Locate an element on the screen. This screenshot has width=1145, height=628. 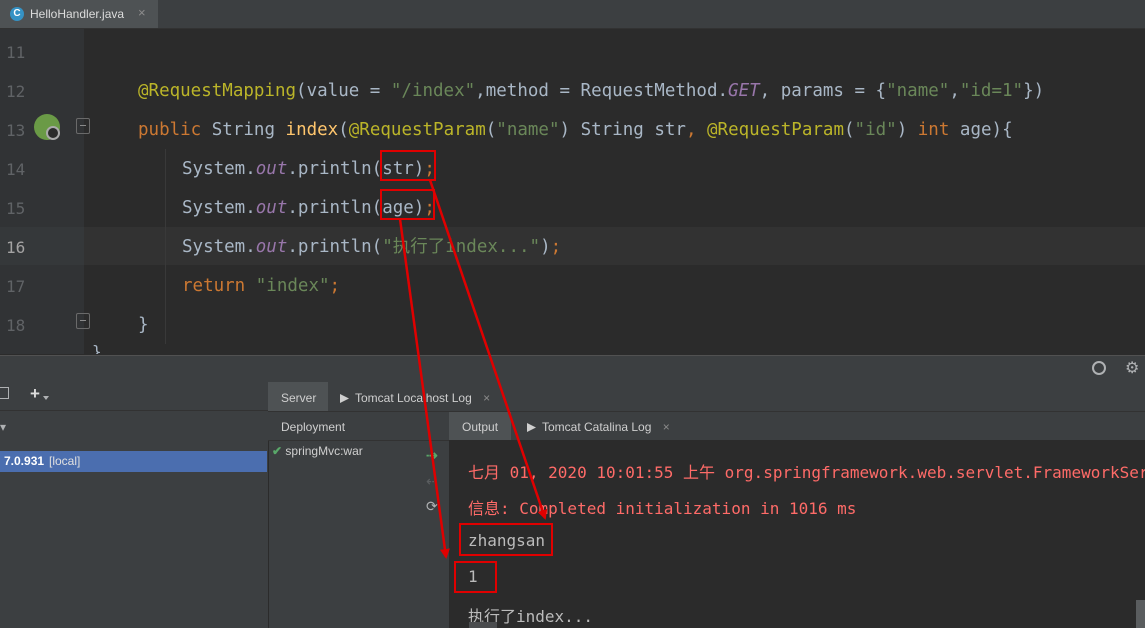
code-token: params = { is located at coordinates (833, 91).